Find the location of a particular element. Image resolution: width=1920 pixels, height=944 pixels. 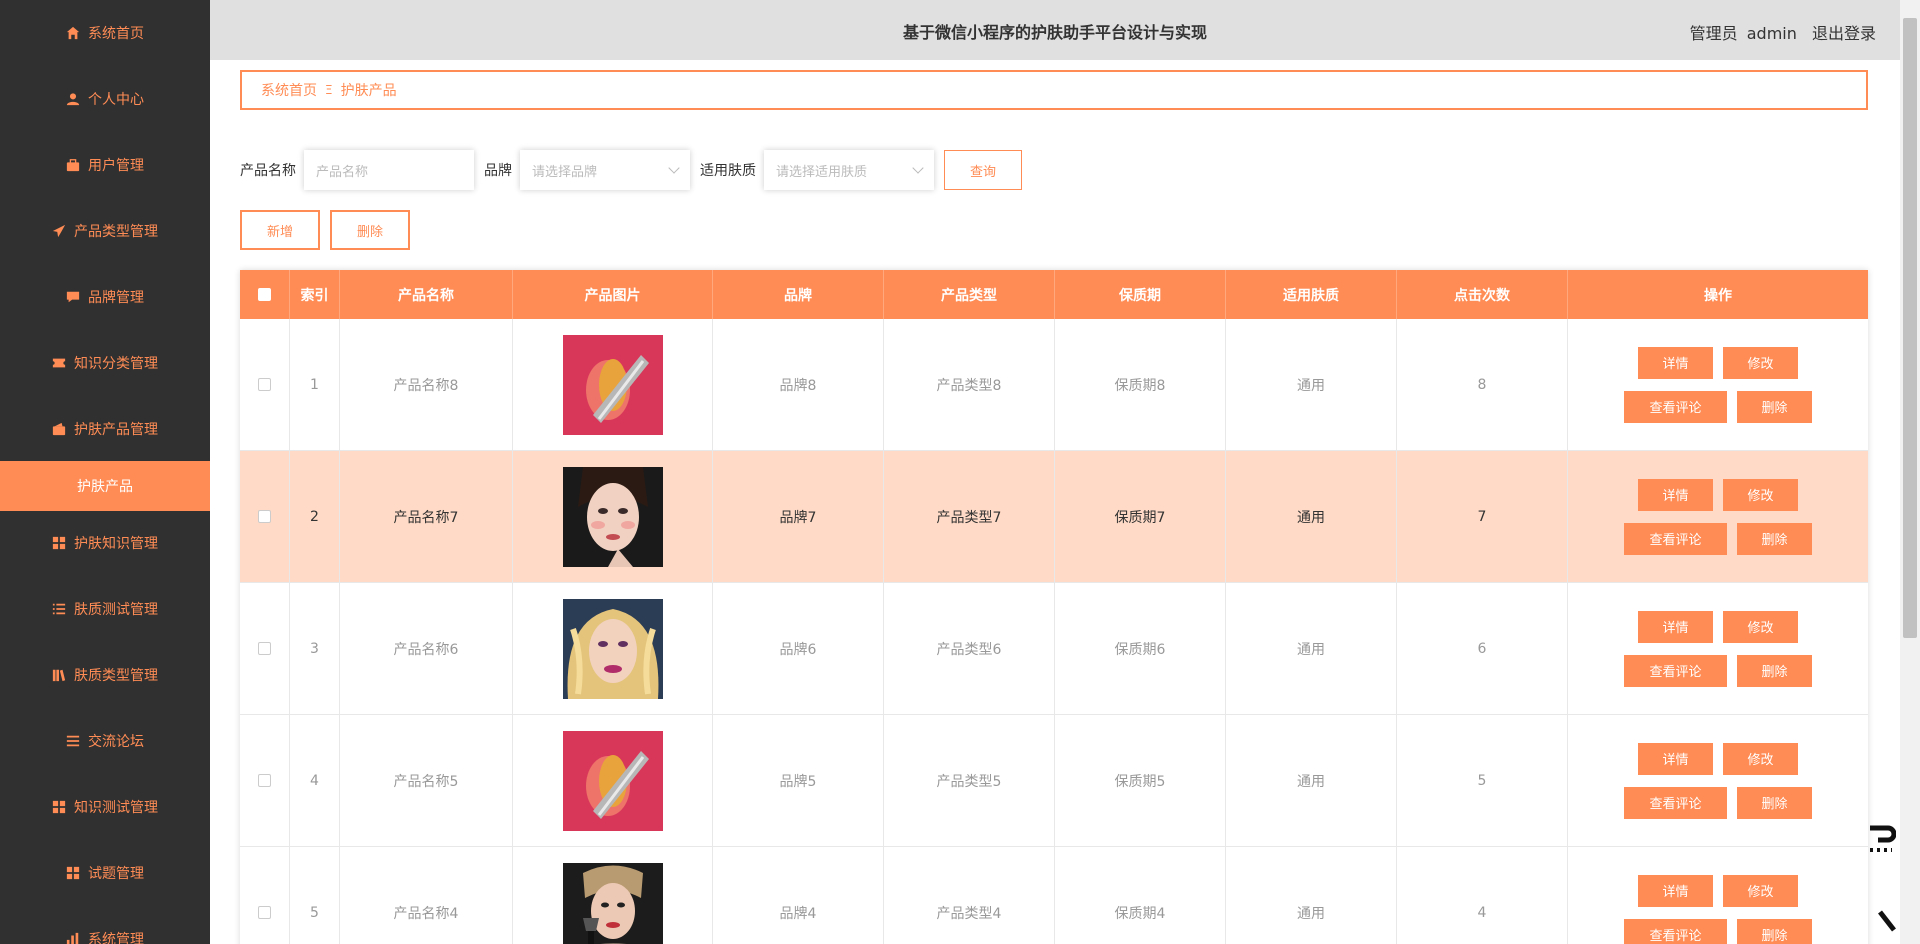

sidebar-item-skin-types: 肤质类型管理 is located at coordinates (105, 675).